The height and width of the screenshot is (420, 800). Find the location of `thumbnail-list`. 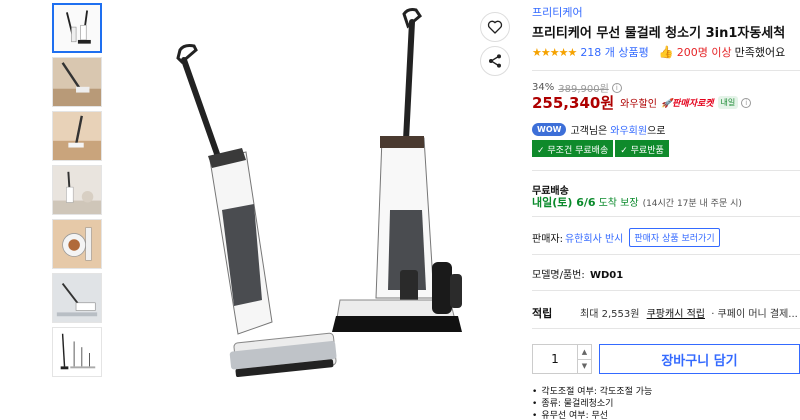

thumbnail-list is located at coordinates (78, 192).